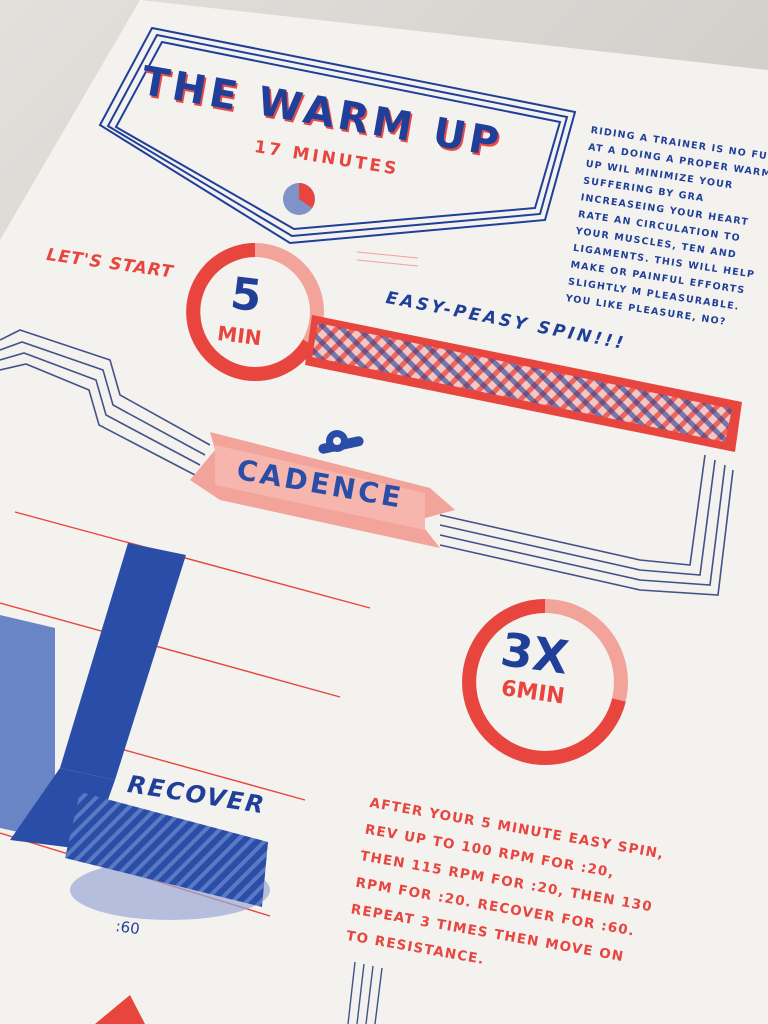 The height and width of the screenshot is (1024, 768). What do you see at coordinates (534, 653) in the screenshot?
I see `step2-value: 3X` at bounding box center [534, 653].